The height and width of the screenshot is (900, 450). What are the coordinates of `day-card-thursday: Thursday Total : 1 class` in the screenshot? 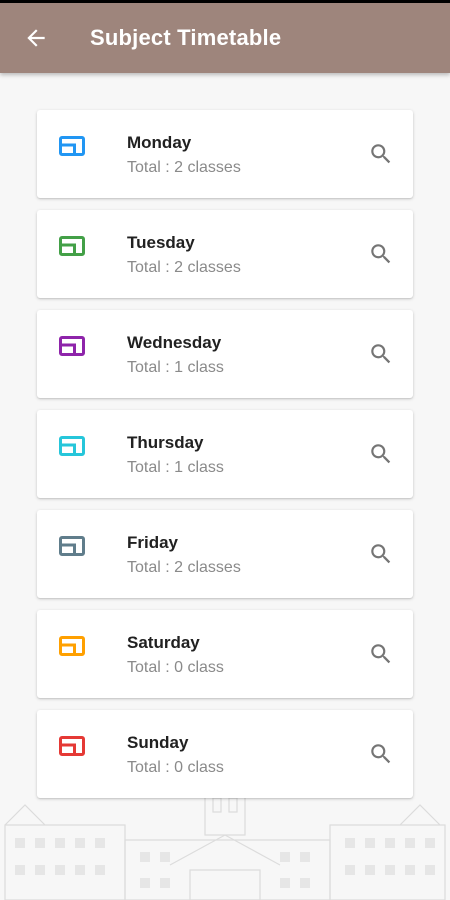 It's located at (225, 454).